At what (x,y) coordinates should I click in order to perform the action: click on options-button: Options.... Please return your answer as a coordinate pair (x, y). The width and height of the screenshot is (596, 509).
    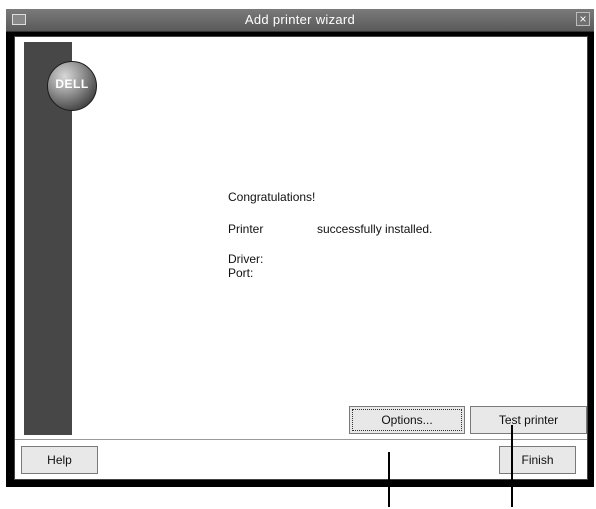
    Looking at the image, I should click on (407, 420).